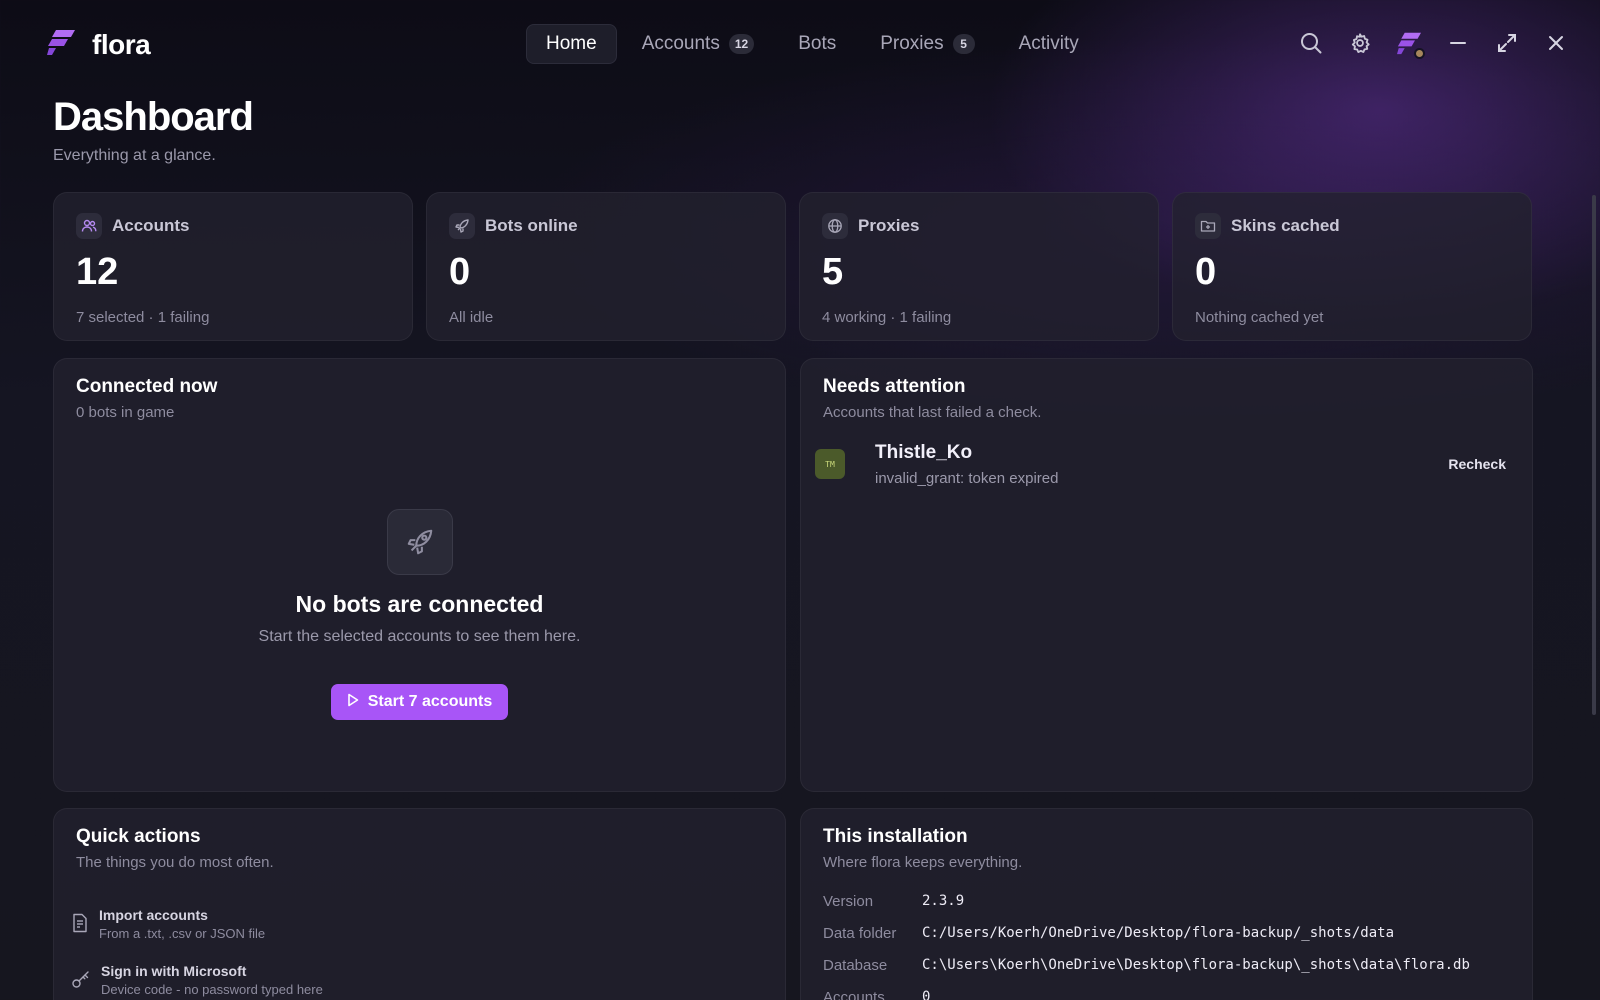 The image size is (1600, 1000). I want to click on stat-label: Proxies, so click(889, 225).